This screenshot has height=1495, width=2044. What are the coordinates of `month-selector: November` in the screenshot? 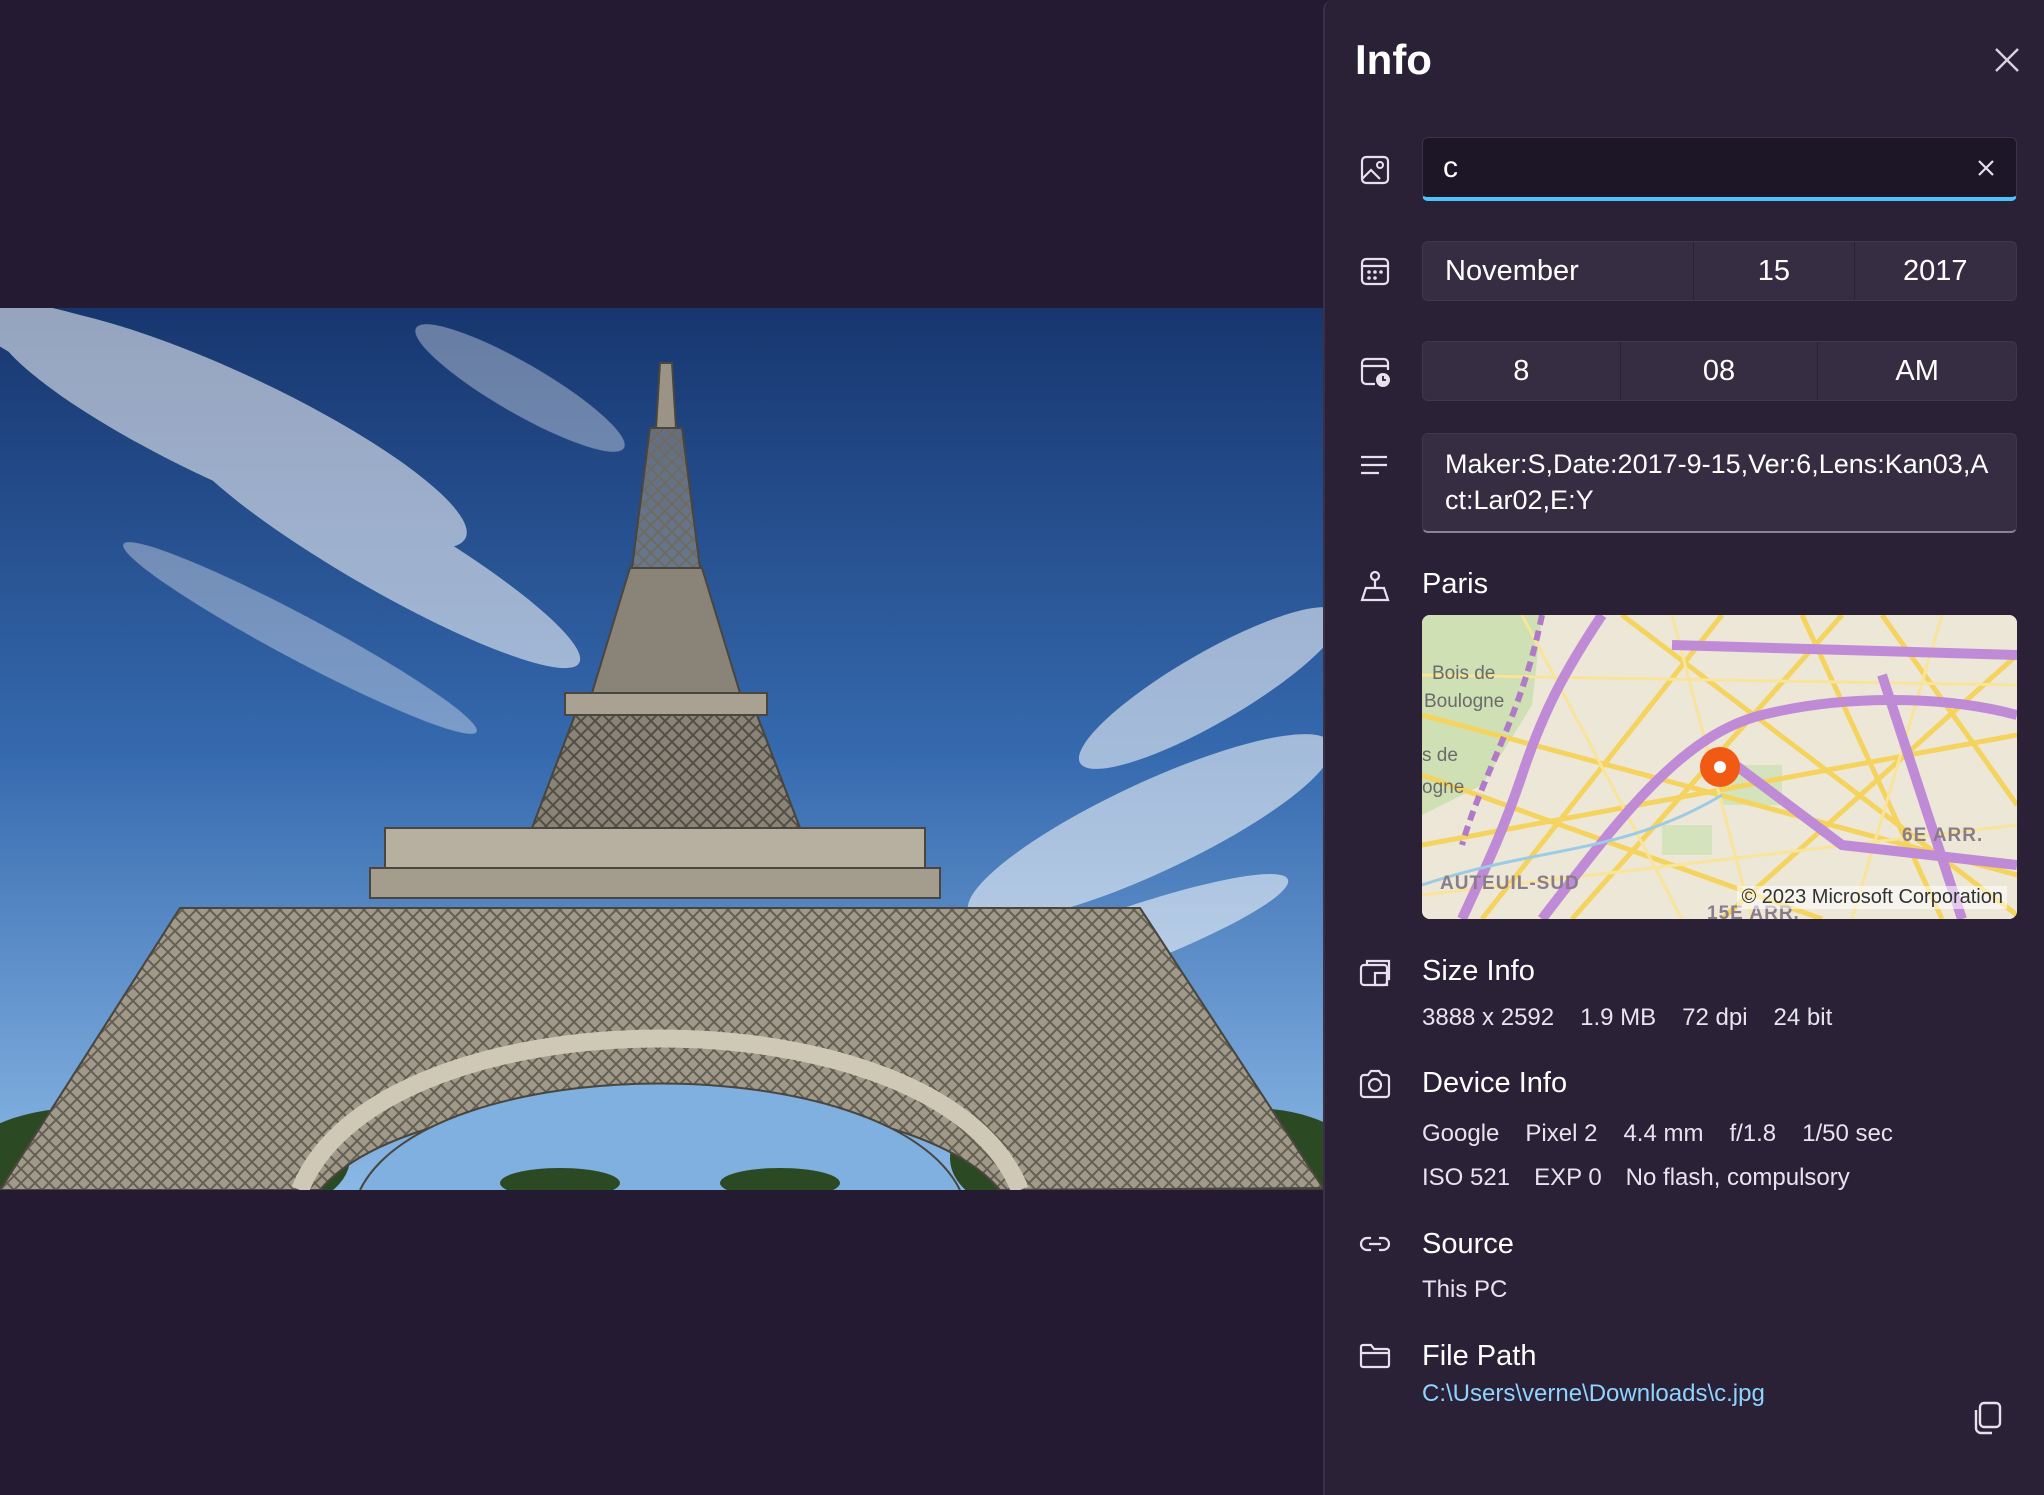 It's located at (1559, 271).